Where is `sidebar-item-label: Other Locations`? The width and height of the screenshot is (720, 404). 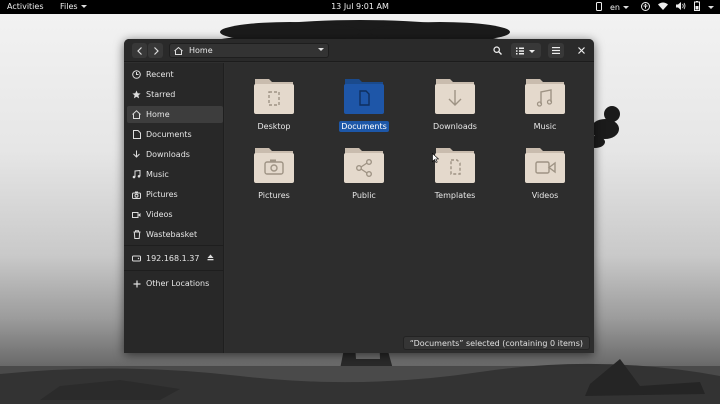 sidebar-item-label: Other Locations is located at coordinates (178, 283).